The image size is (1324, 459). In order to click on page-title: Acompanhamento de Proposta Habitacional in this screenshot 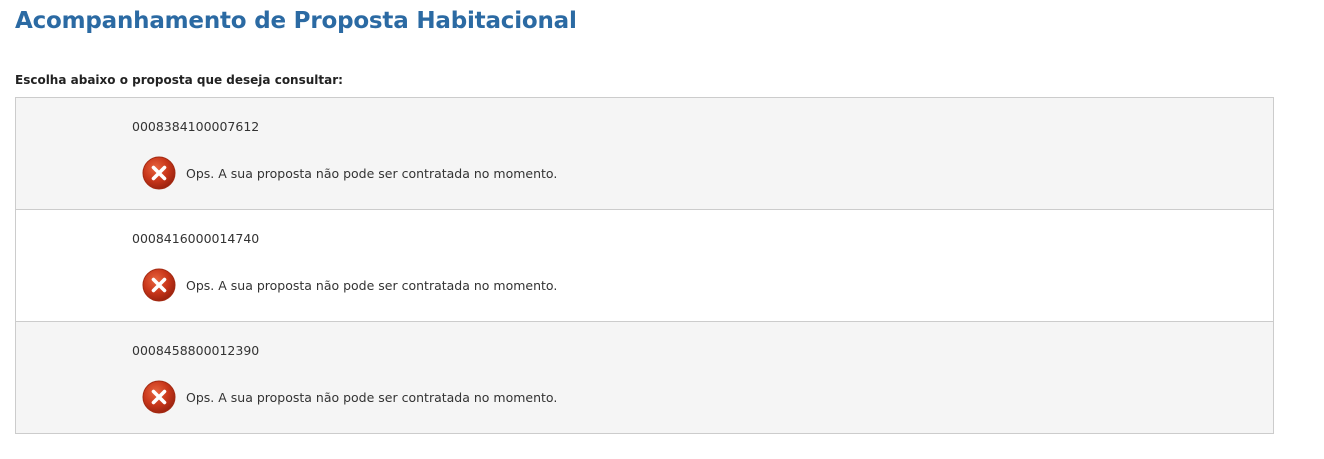, I will do `click(296, 21)`.